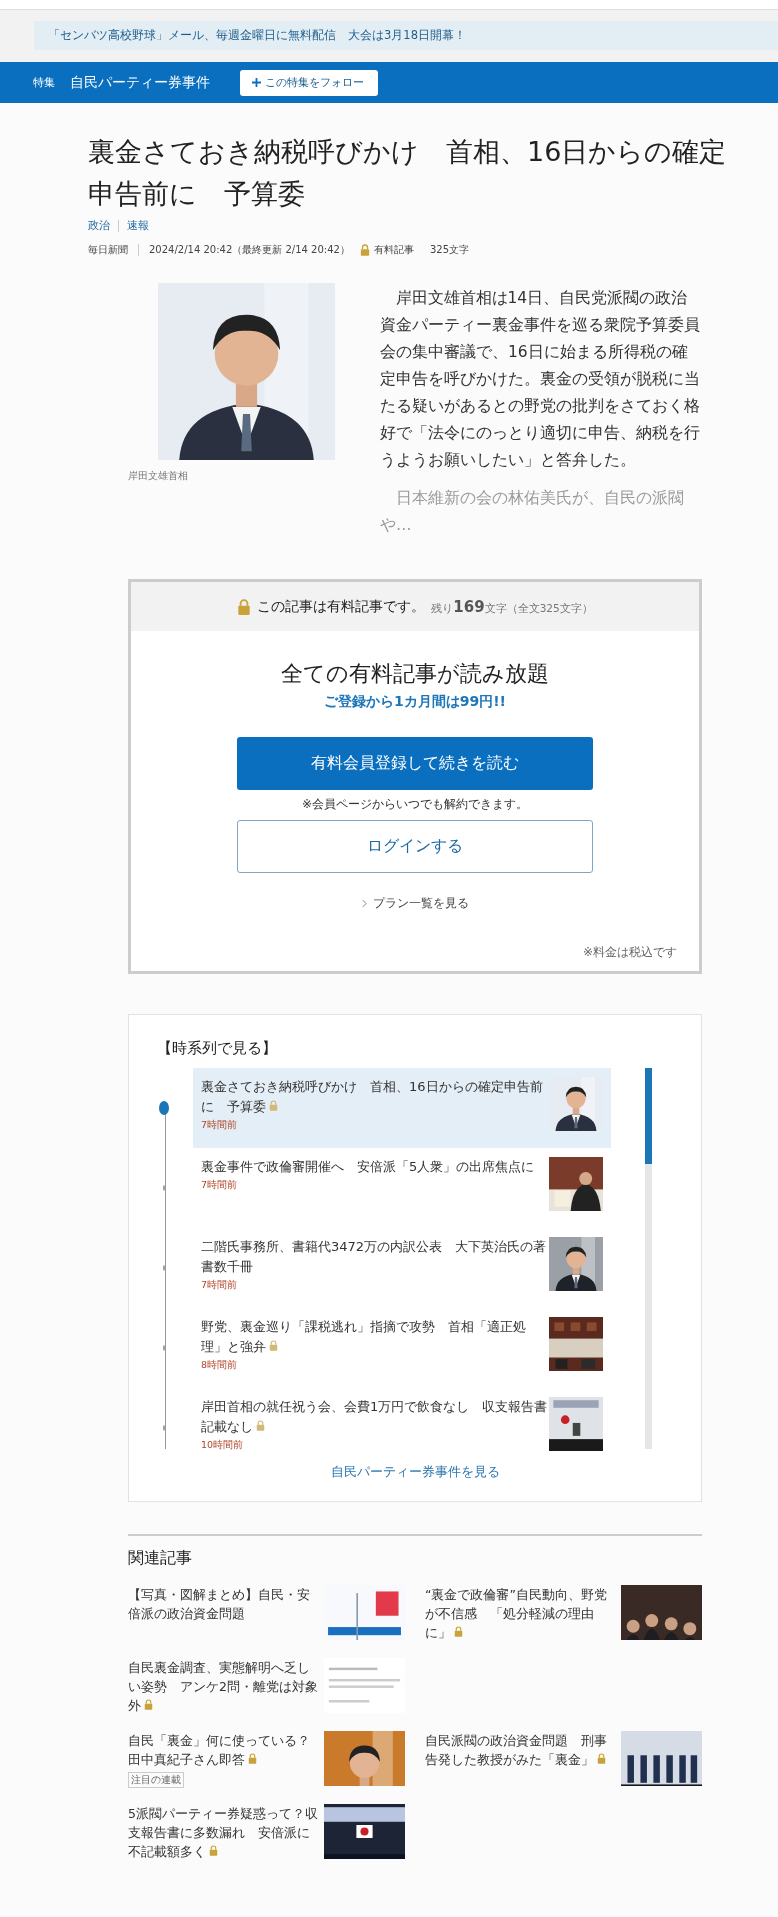 Image resolution: width=778 pixels, height=1917 pixels. I want to click on timeline-item-time: 10時間前, so click(223, 1445).